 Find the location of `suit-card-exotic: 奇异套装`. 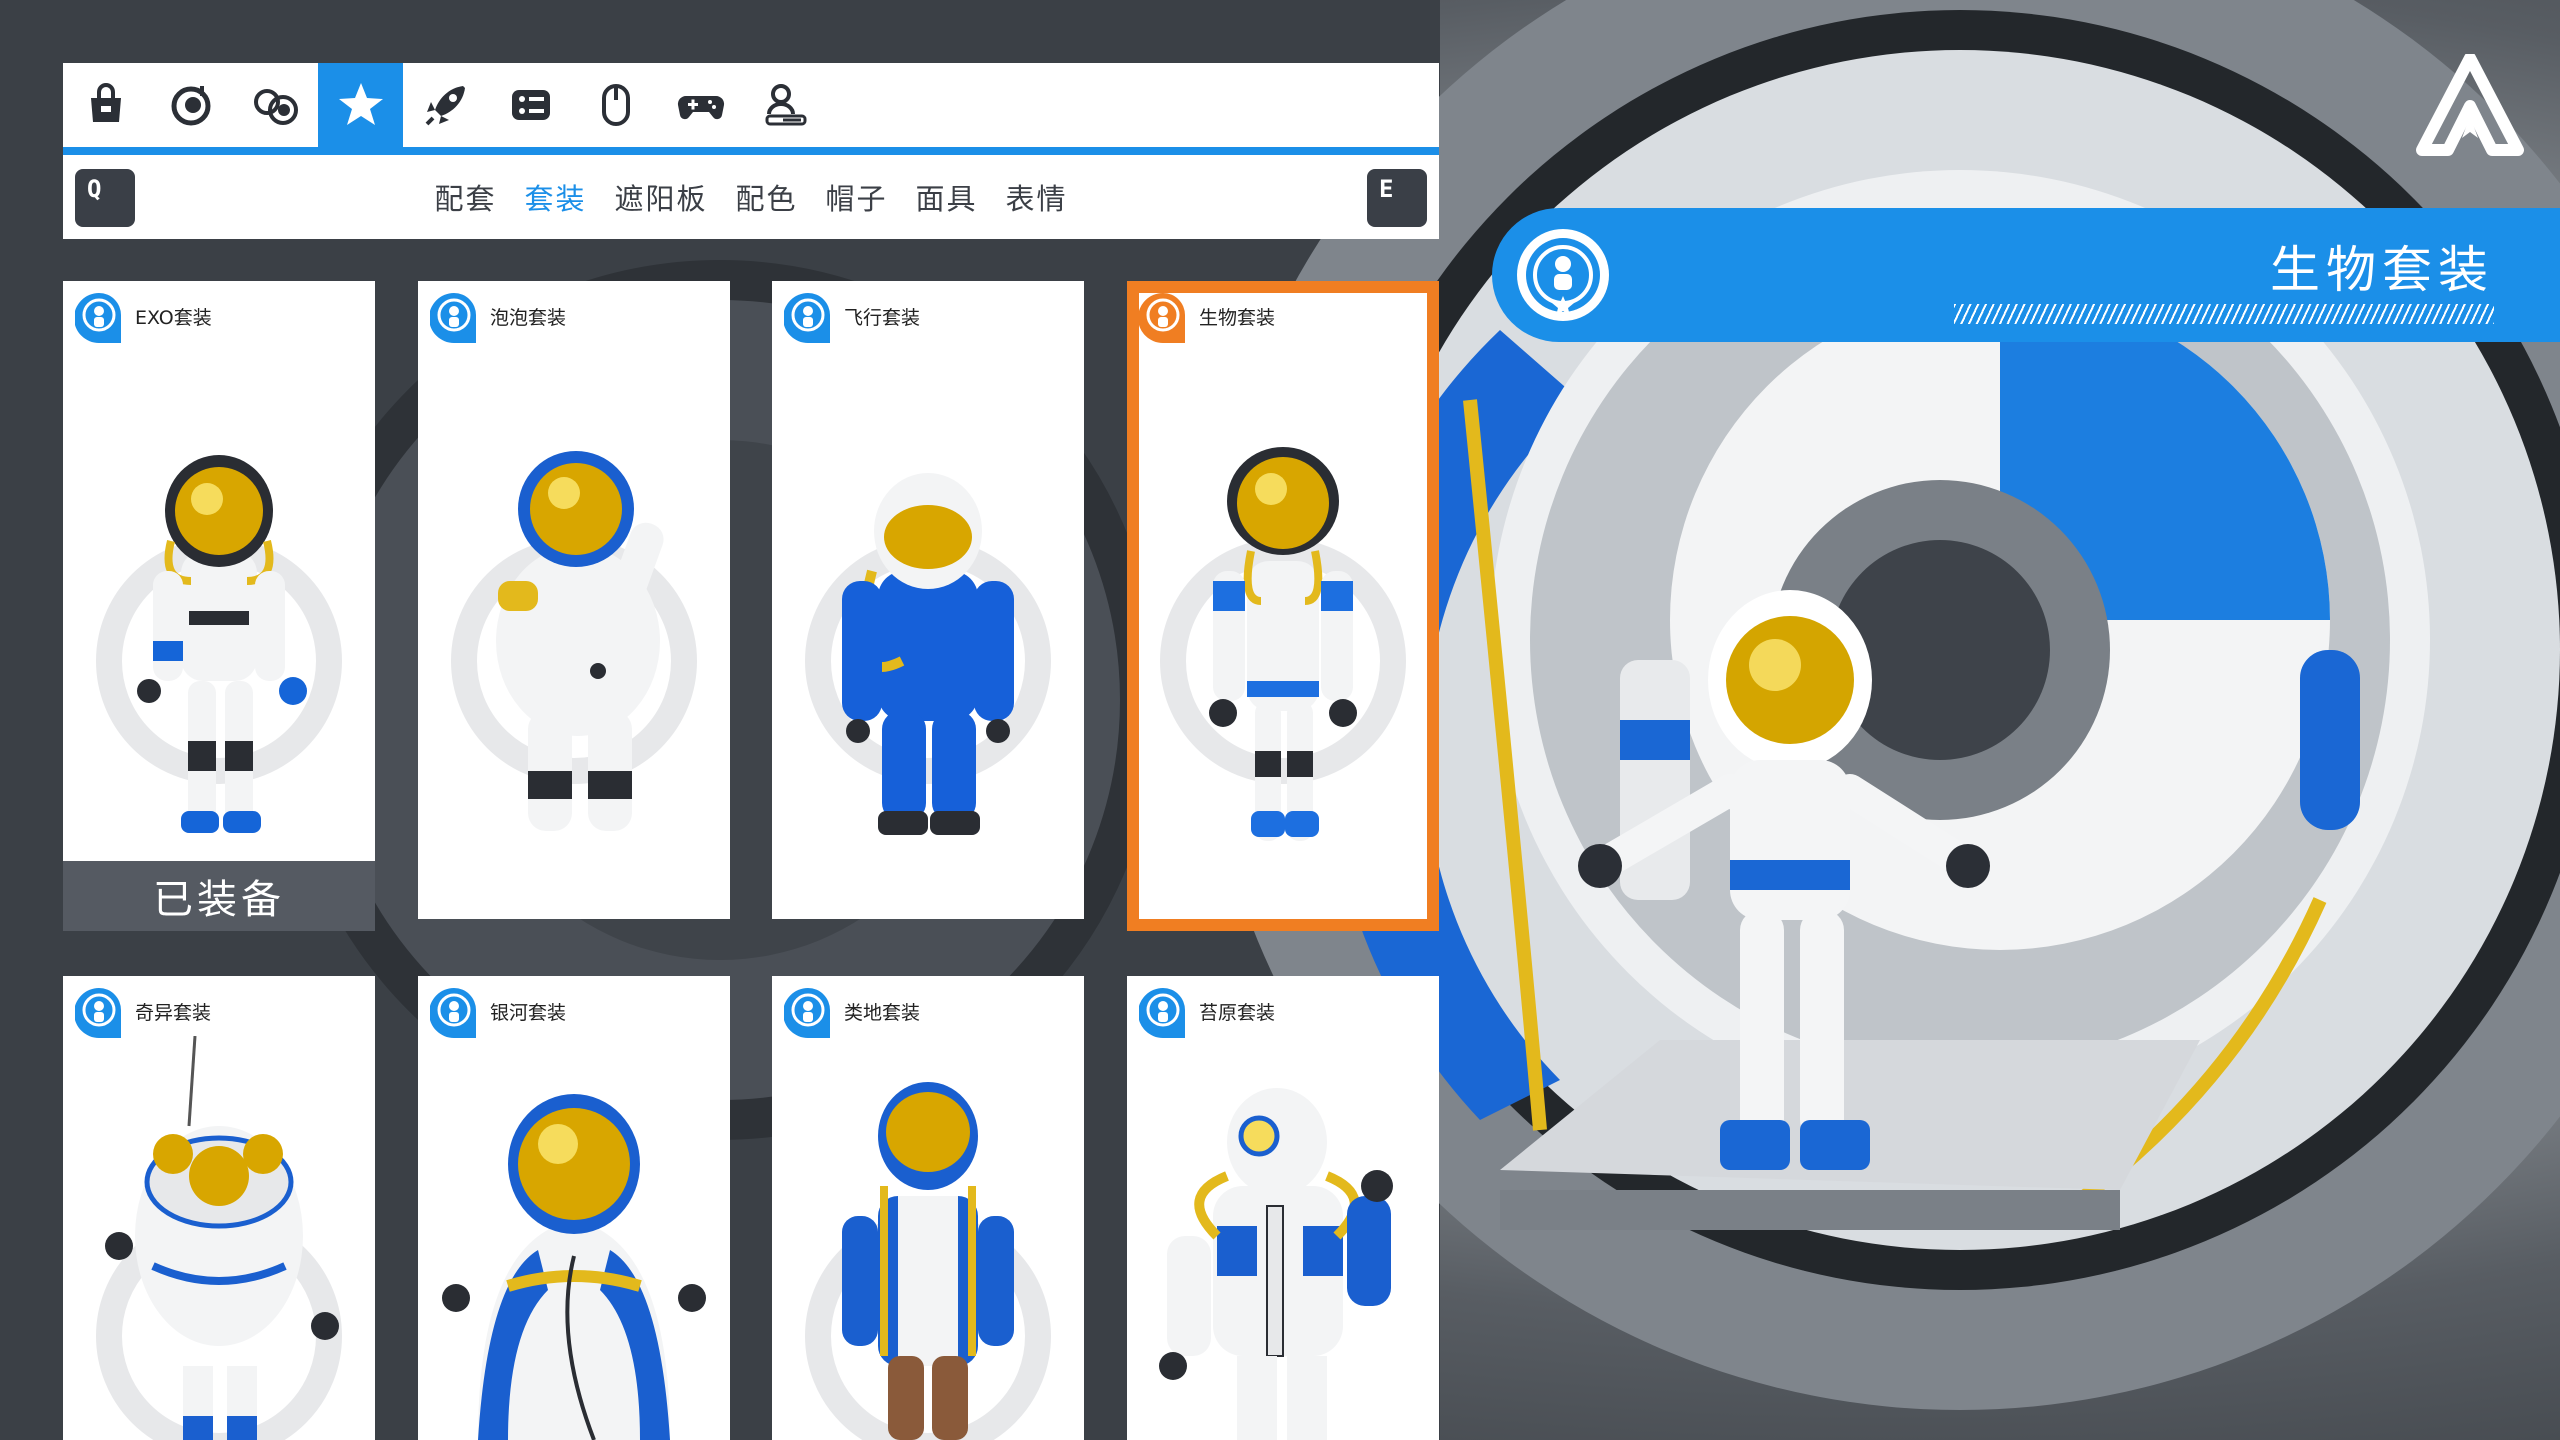

suit-card-exotic: 奇异套装 is located at coordinates (219, 1208).